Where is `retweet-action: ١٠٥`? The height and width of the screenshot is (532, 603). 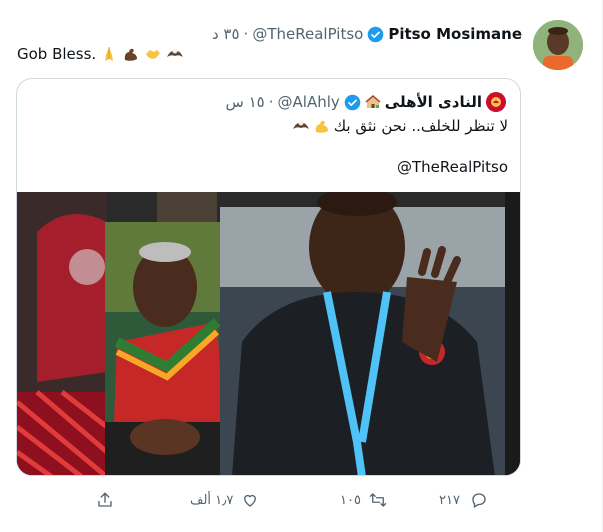
retweet-action: ١٠٥ is located at coordinates (363, 500).